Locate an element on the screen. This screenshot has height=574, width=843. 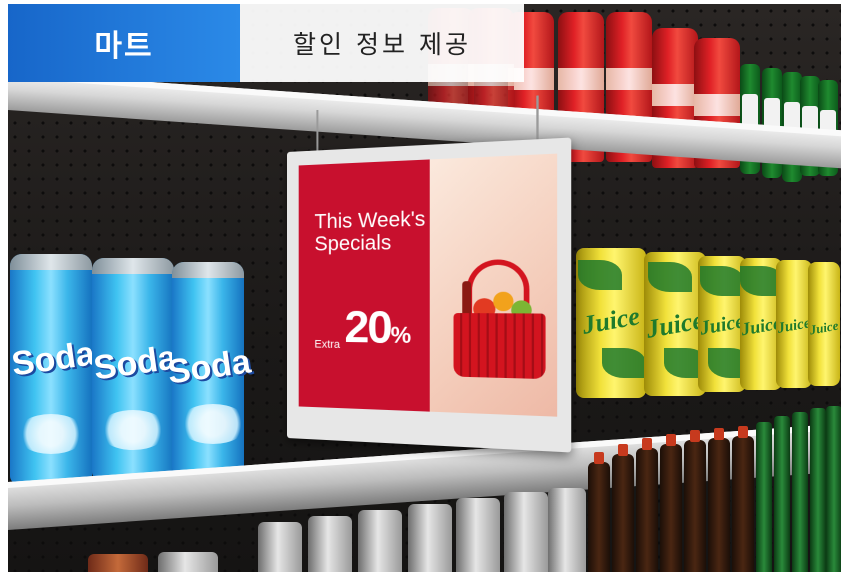
discount-percent: 20% is located at coordinates (377, 328).